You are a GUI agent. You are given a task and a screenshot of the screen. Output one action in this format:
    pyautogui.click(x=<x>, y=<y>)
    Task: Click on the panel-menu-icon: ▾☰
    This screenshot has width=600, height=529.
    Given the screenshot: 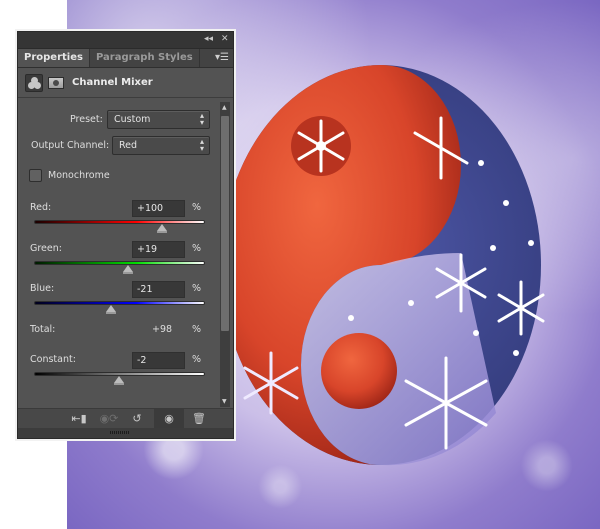 What is the action you would take?
    pyautogui.click(x=222, y=57)
    